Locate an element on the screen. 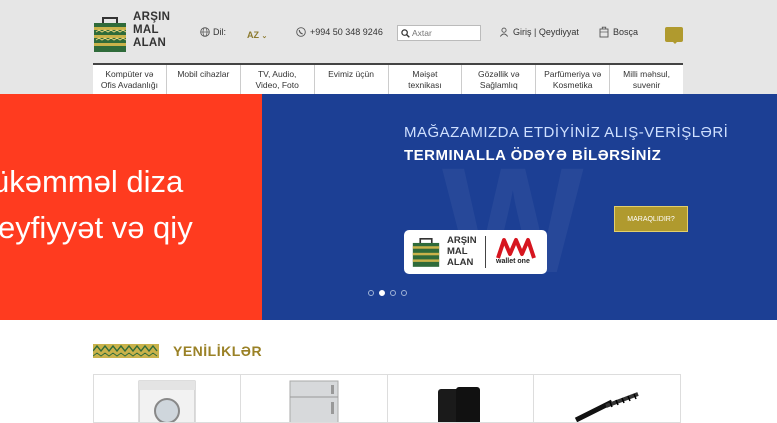 The image size is (777, 423). cart-bag-icon is located at coordinates (604, 32).